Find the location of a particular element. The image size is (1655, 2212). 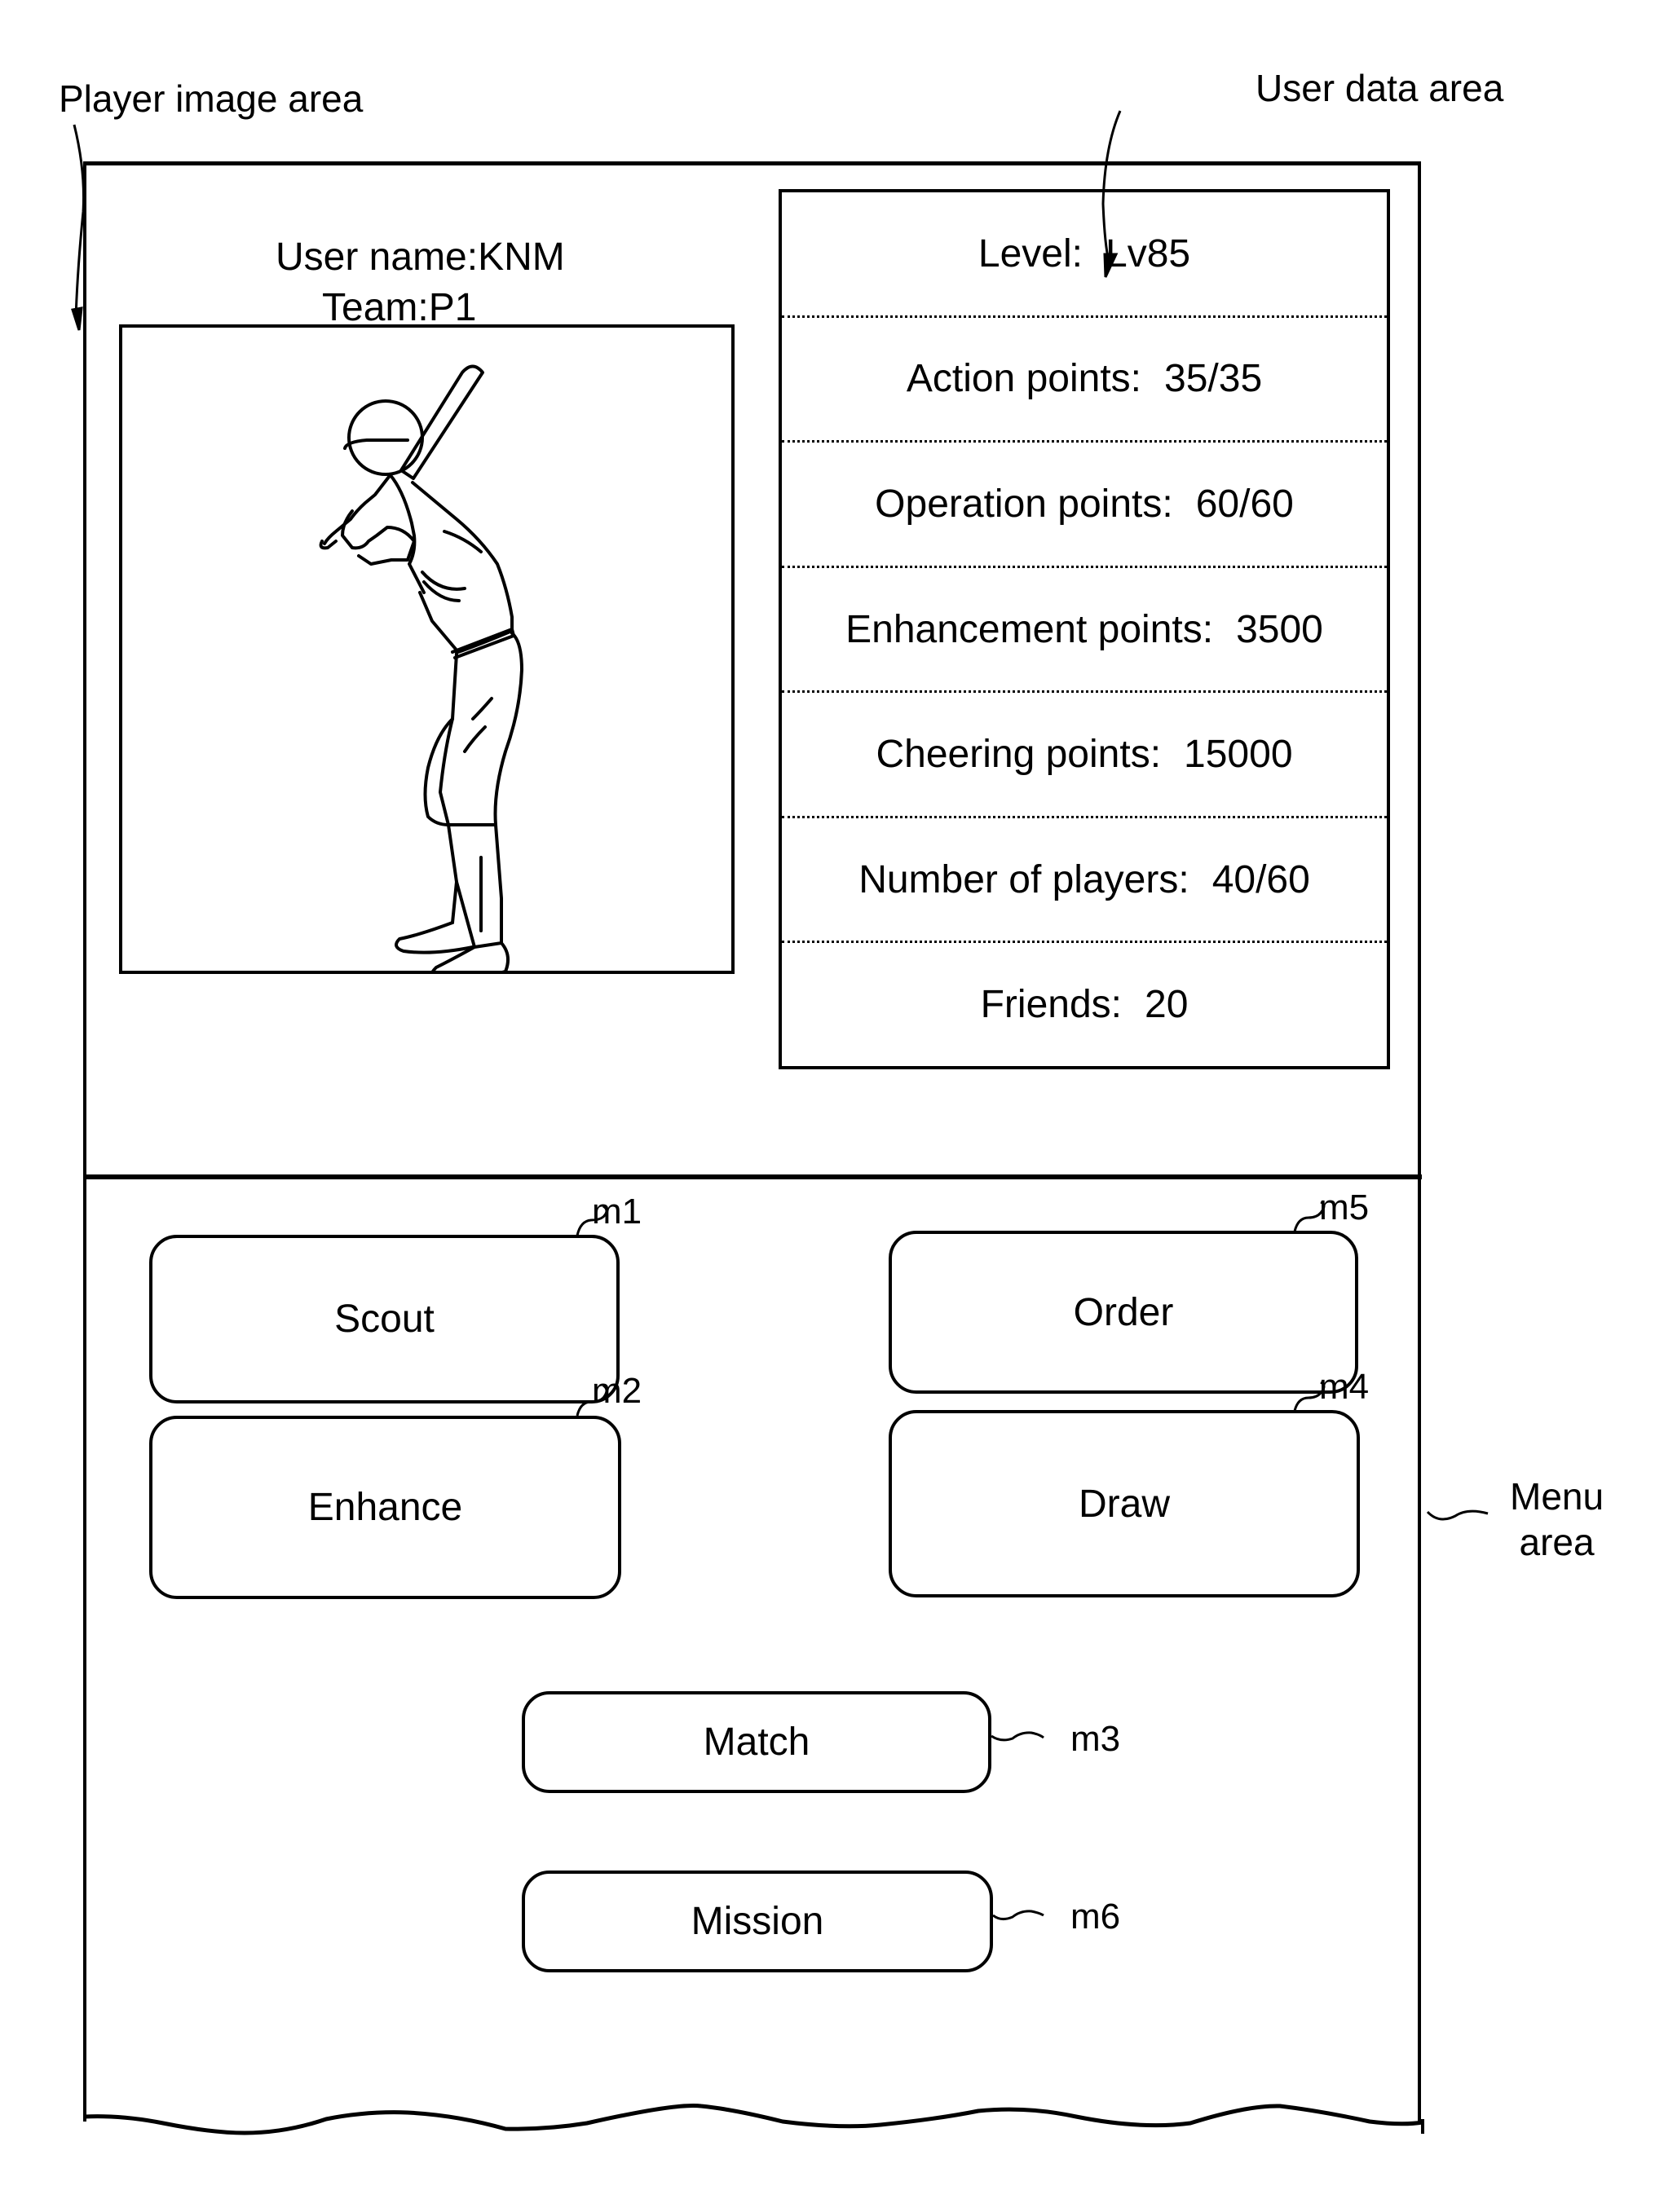

stat-cheering-points: Cheering points: 15000 is located at coordinates (1084, 755).